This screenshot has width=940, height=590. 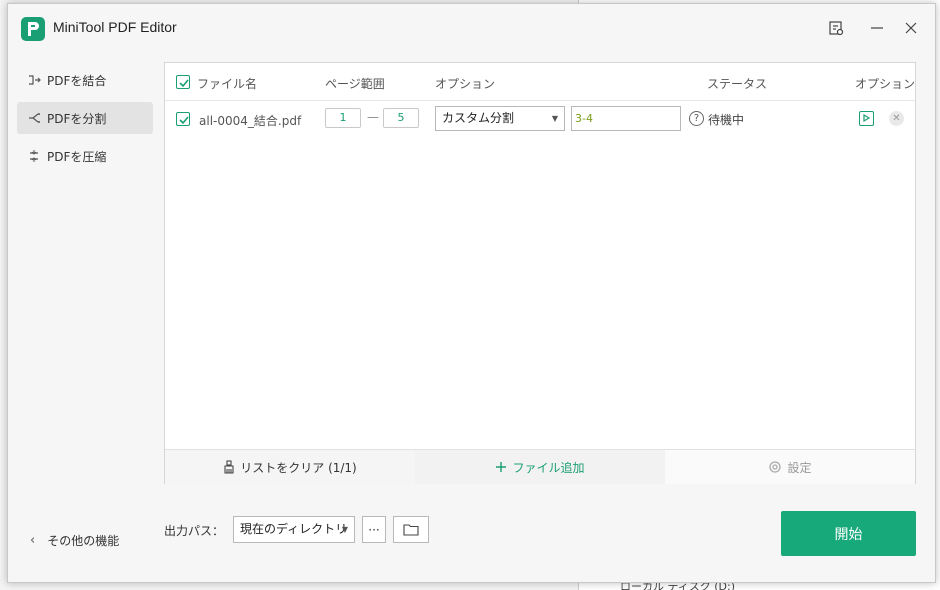 What do you see at coordinates (32, 540) in the screenshot?
I see `chevron-left-icon: ‹` at bounding box center [32, 540].